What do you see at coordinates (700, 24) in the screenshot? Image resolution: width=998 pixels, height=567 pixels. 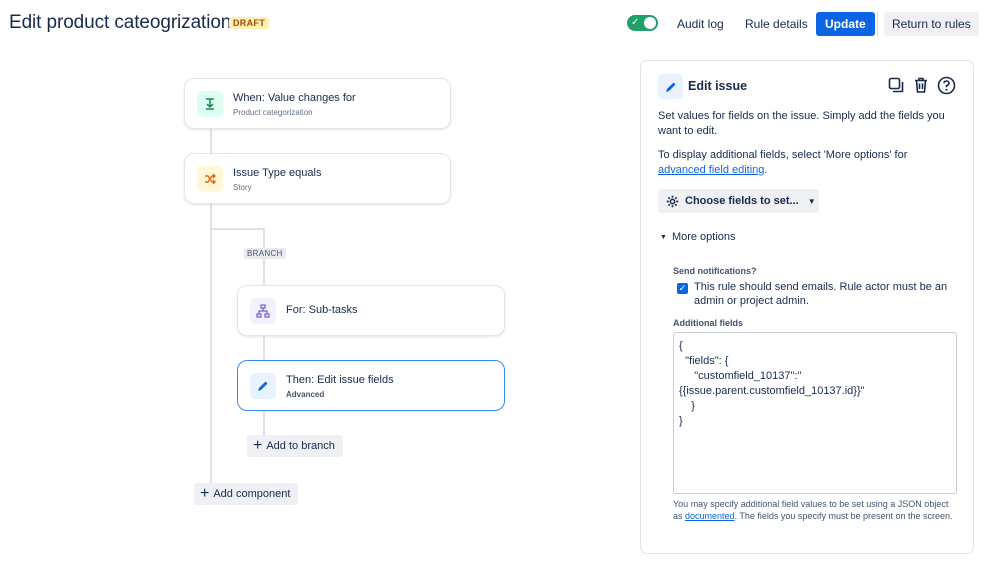 I see `audit-log-button: Audit log` at bounding box center [700, 24].